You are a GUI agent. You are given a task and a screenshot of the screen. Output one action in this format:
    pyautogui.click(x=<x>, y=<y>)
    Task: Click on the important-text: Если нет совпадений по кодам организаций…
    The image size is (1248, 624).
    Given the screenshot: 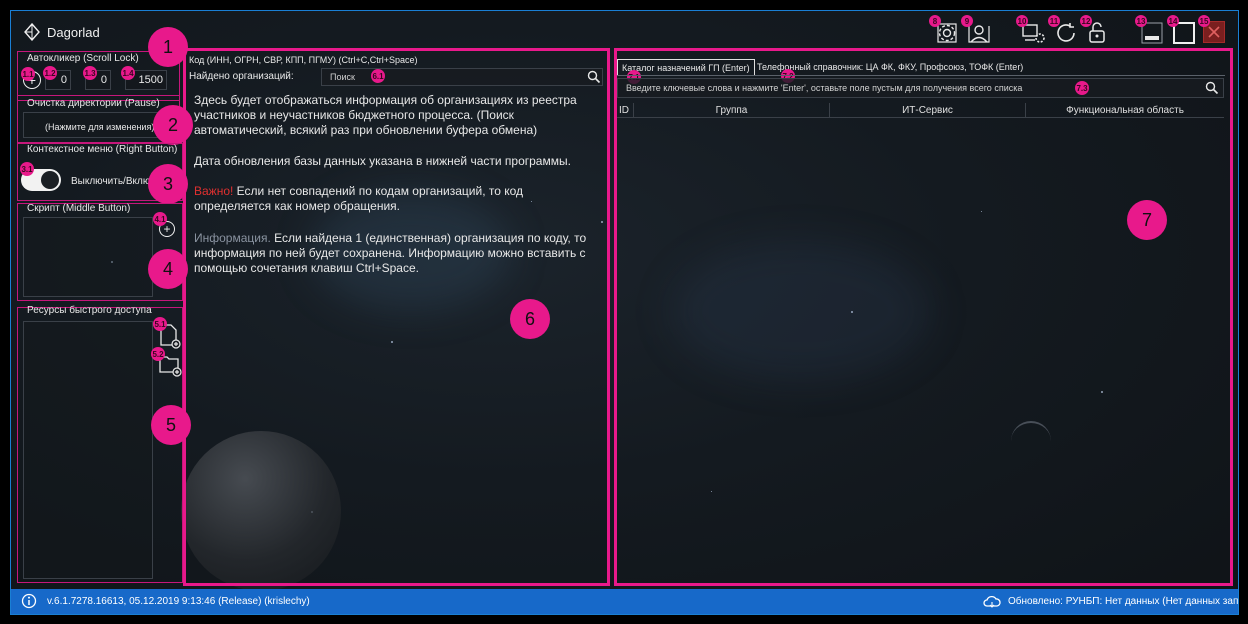 What is the action you would take?
    pyautogui.click(x=359, y=198)
    